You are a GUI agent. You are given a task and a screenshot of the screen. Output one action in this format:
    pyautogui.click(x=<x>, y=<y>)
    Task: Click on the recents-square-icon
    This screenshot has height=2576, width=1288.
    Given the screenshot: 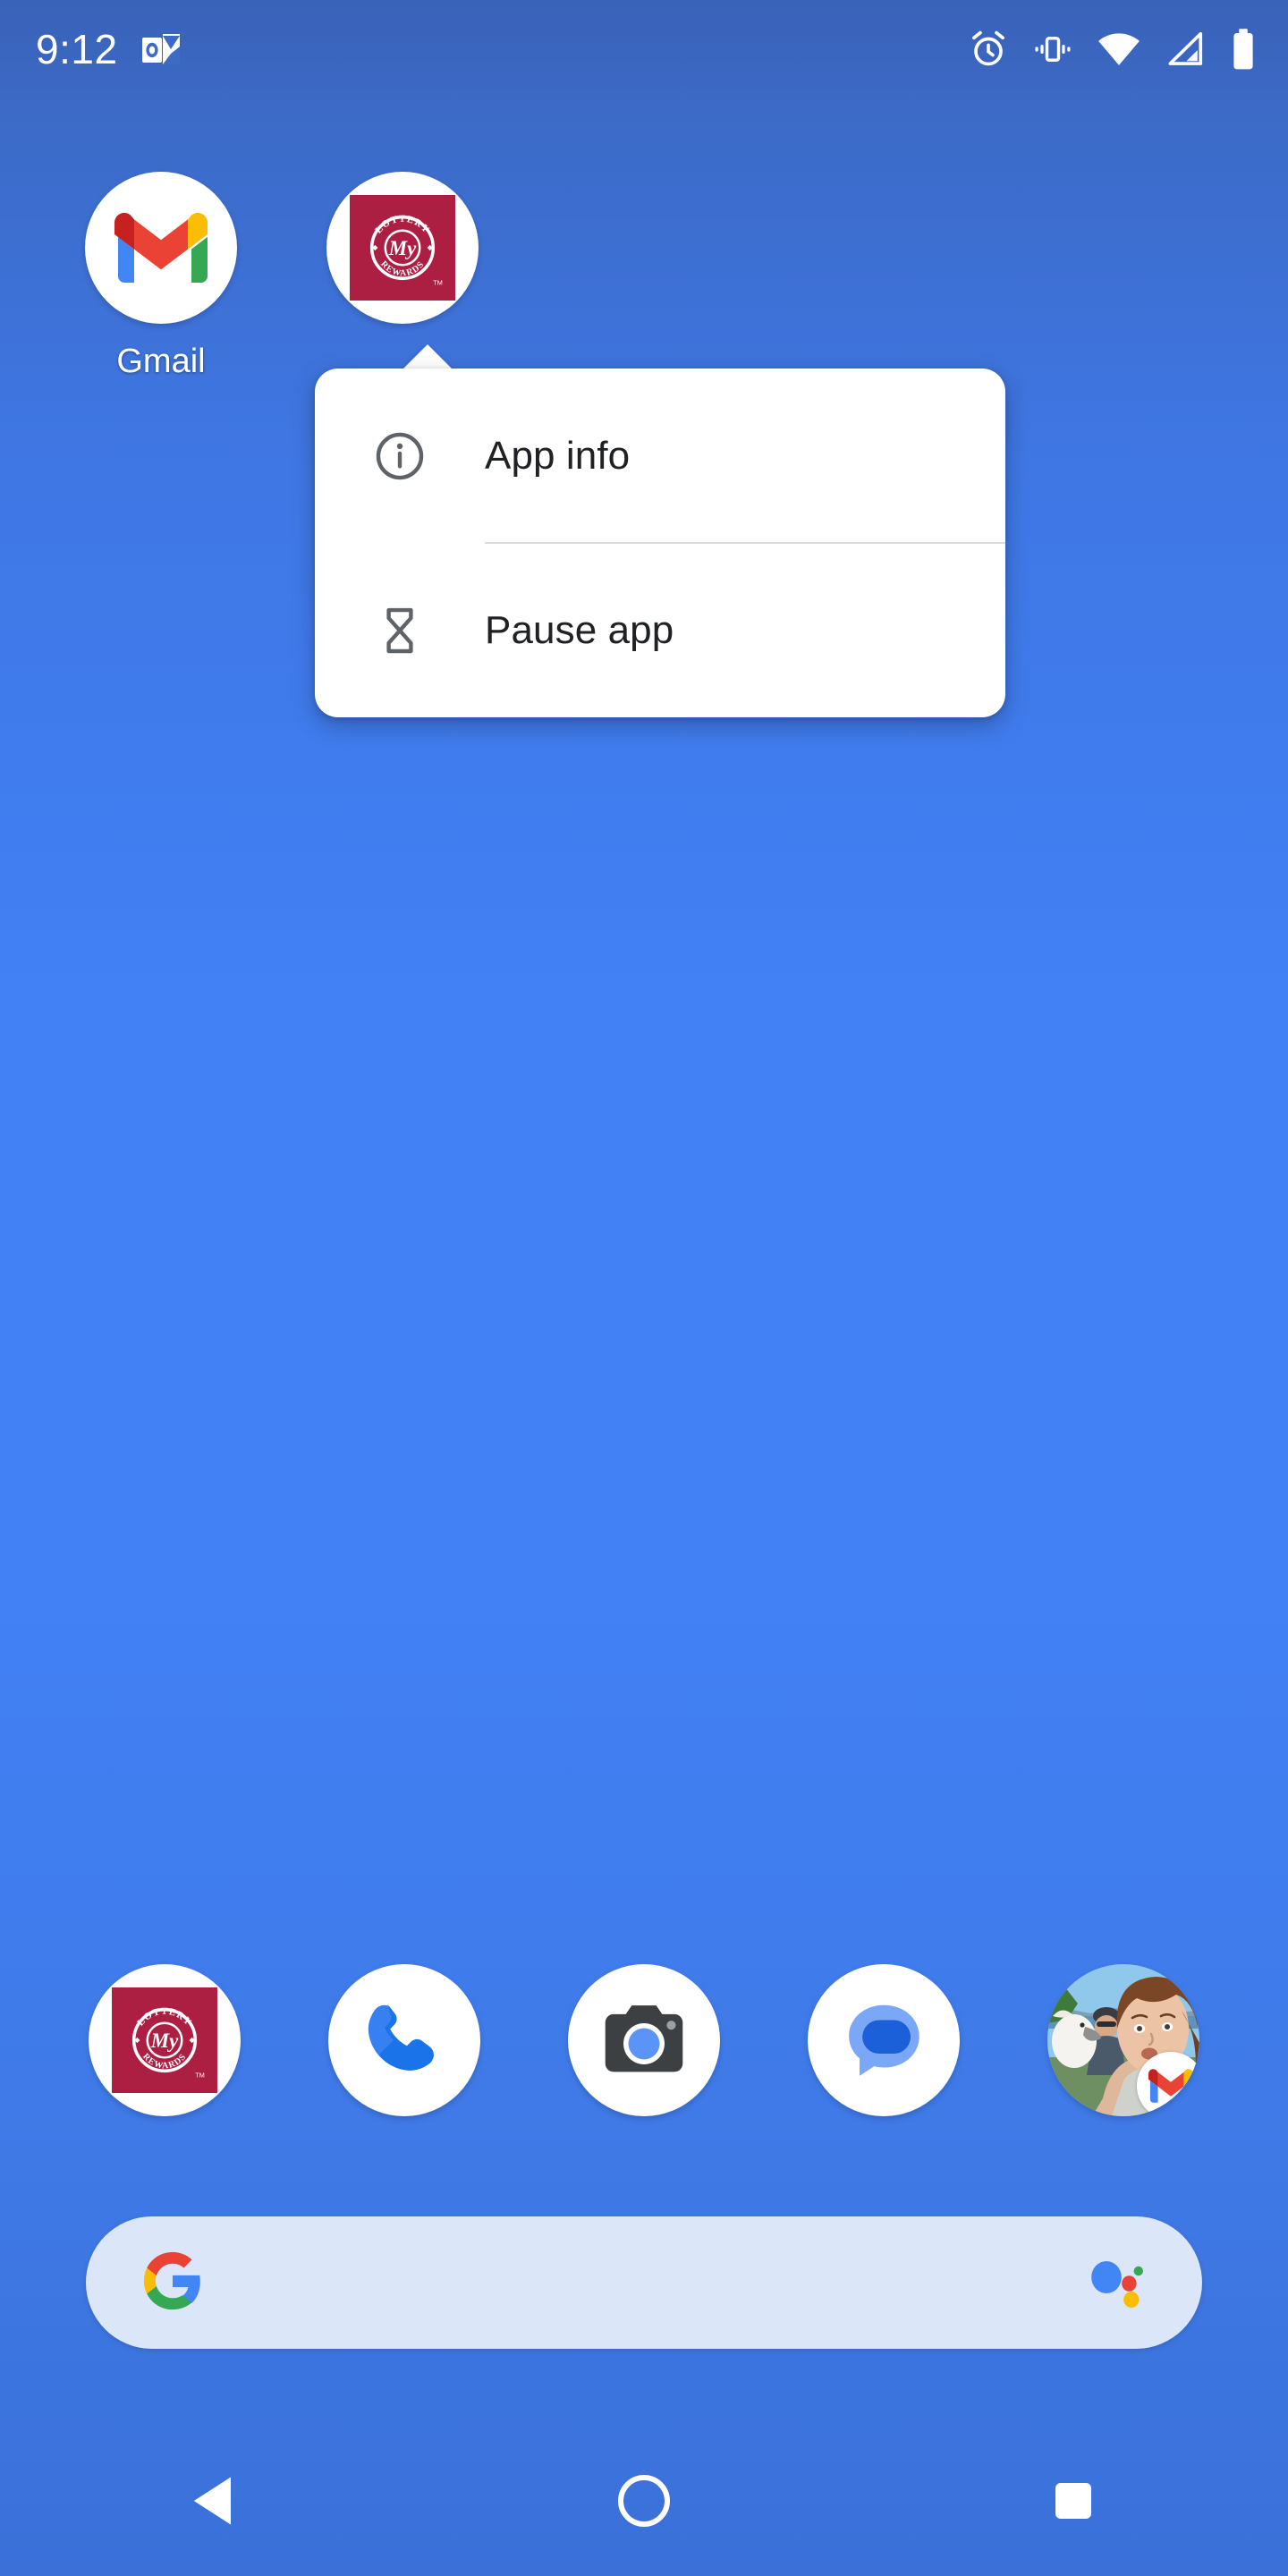 What is the action you would take?
    pyautogui.click(x=1073, y=2503)
    